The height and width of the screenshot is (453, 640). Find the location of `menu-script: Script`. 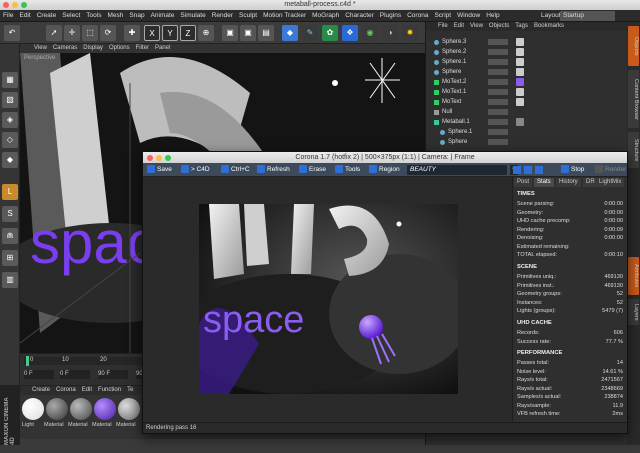

menu-script: Script is located at coordinates (442, 16).